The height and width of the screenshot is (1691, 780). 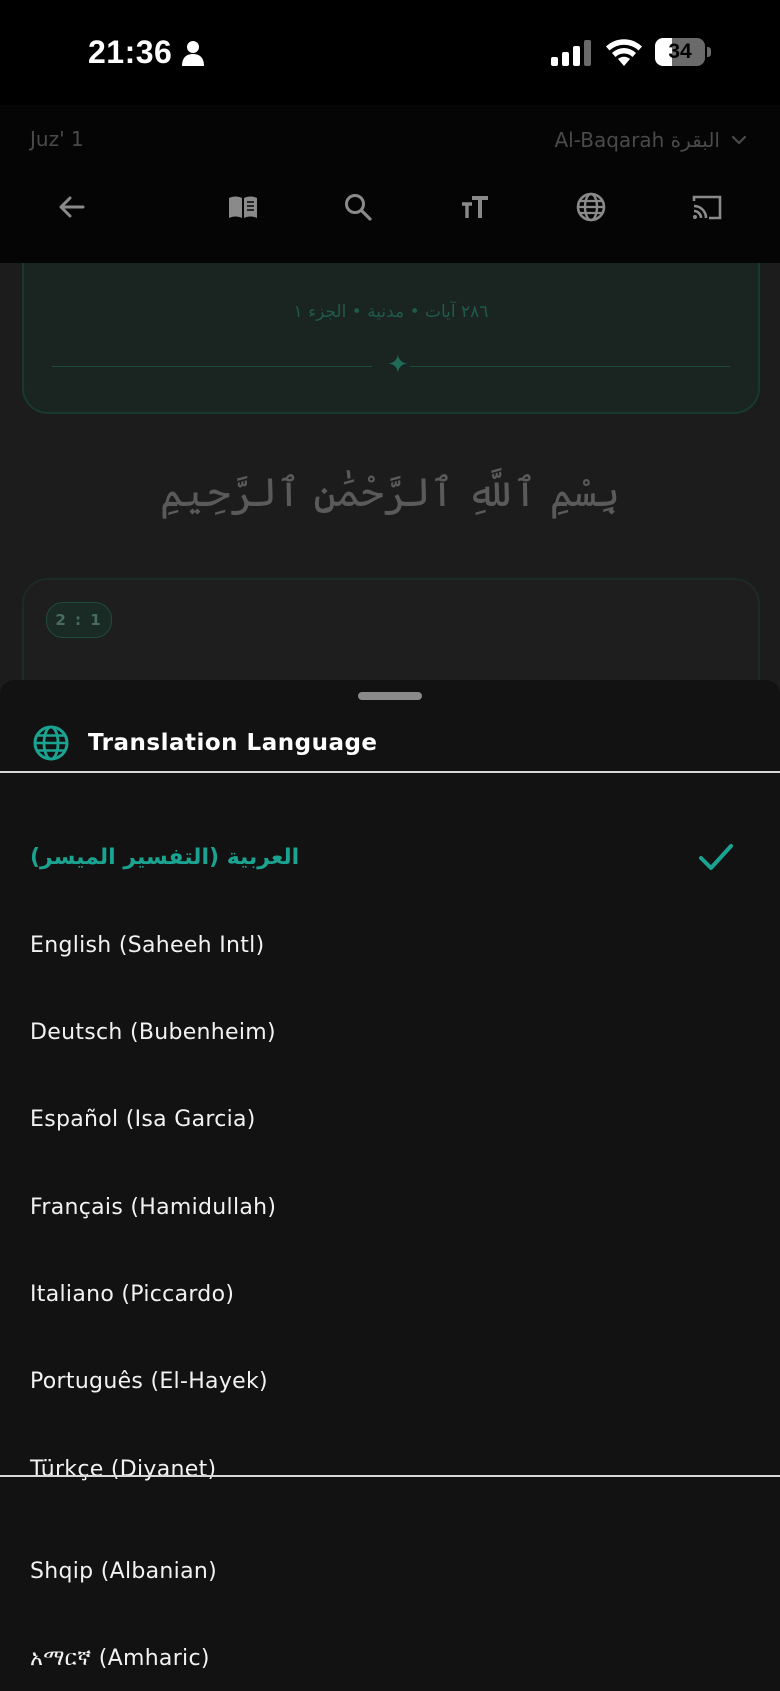 What do you see at coordinates (390, 1033) in the screenshot?
I see `language-option: Deutsch (Bubenheim)` at bounding box center [390, 1033].